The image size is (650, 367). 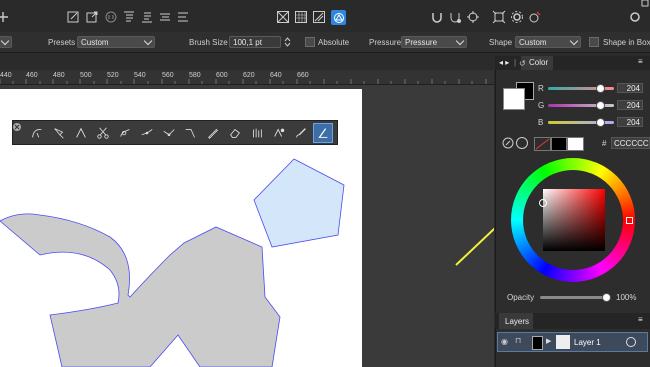 I want to click on ruler-tick-label: 460, so click(x=32, y=75).